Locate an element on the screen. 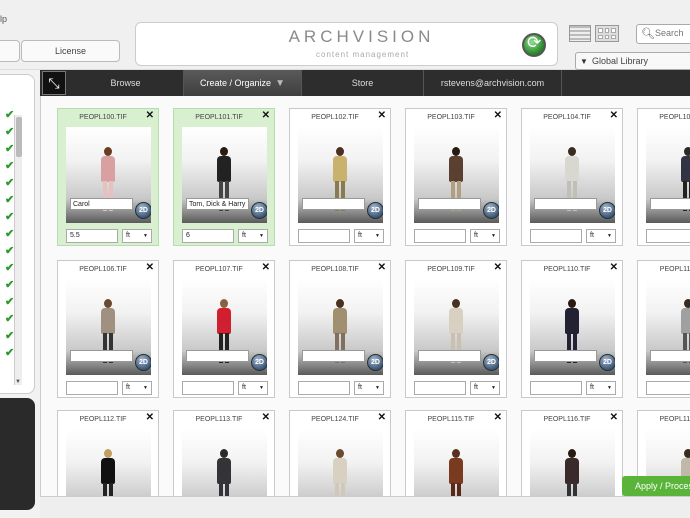 The width and height of the screenshot is (690, 518). sync-icon is located at coordinates (534, 45).